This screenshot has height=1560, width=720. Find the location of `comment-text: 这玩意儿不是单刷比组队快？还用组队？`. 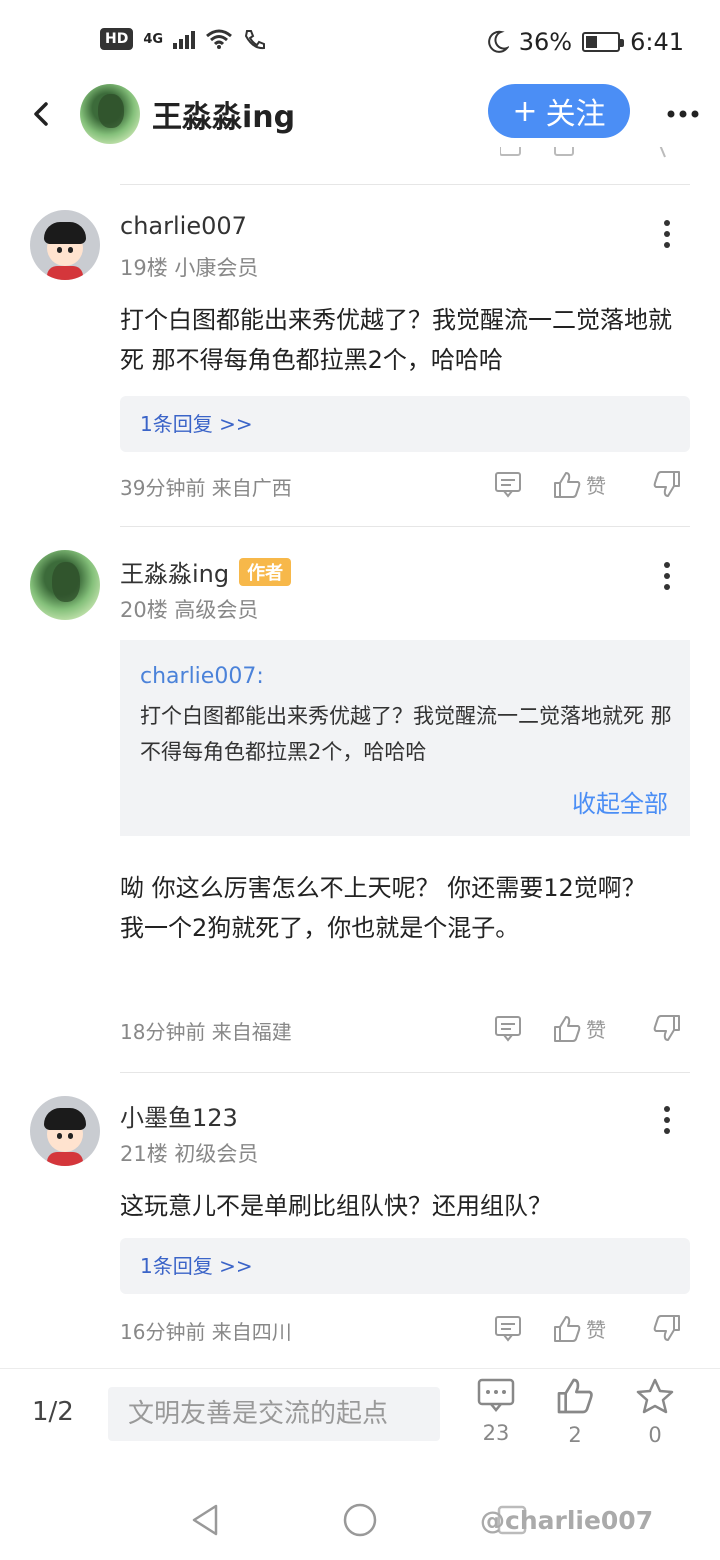

comment-text: 这玩意儿不是单刷比组队快？还用组队？ is located at coordinates (336, 1206).